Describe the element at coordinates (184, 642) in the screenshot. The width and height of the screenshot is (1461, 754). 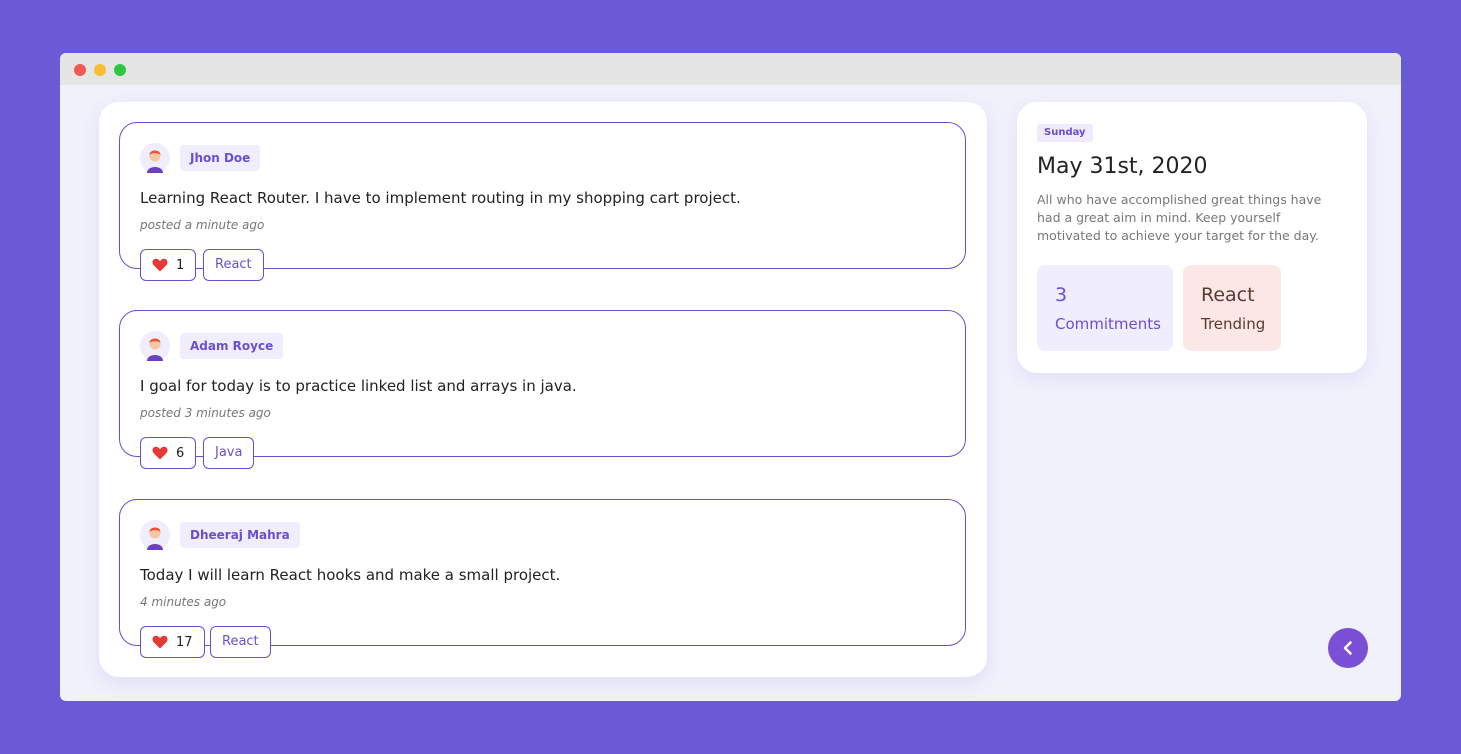
I see `like-count: 17` at that location.